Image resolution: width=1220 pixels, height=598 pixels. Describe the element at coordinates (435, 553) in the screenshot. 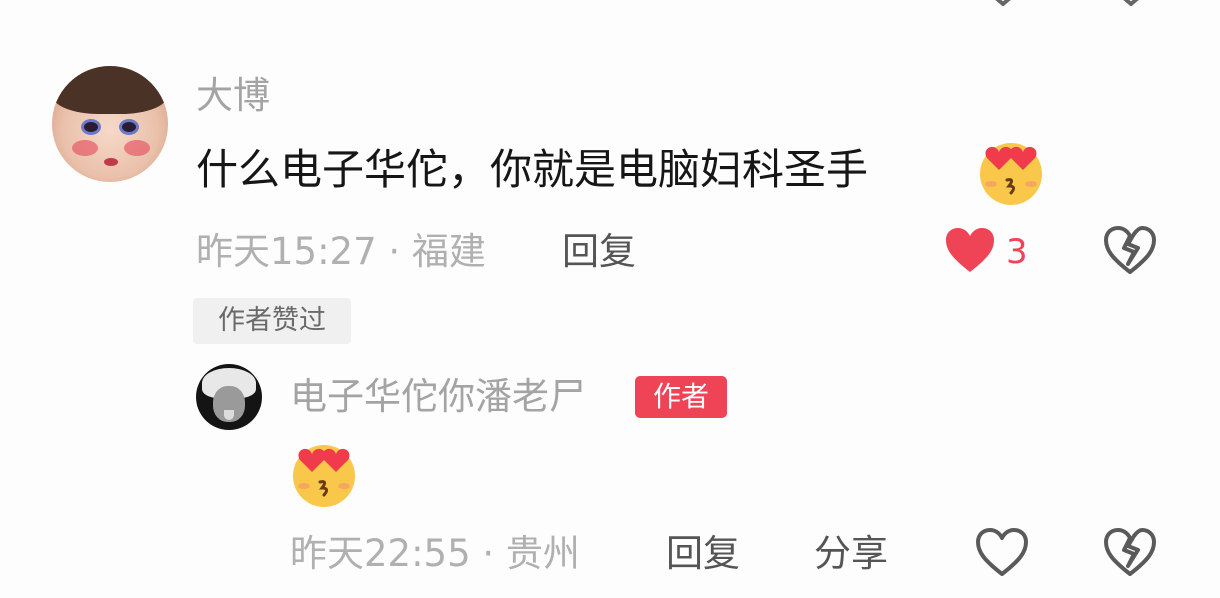

I see `reply-time-location: 昨天22:55 · 贵州` at that location.